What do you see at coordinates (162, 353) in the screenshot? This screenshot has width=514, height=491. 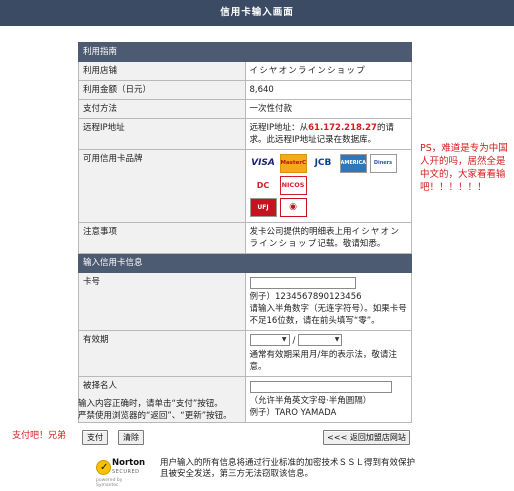 I see `expiry-label: 有效期` at bounding box center [162, 353].